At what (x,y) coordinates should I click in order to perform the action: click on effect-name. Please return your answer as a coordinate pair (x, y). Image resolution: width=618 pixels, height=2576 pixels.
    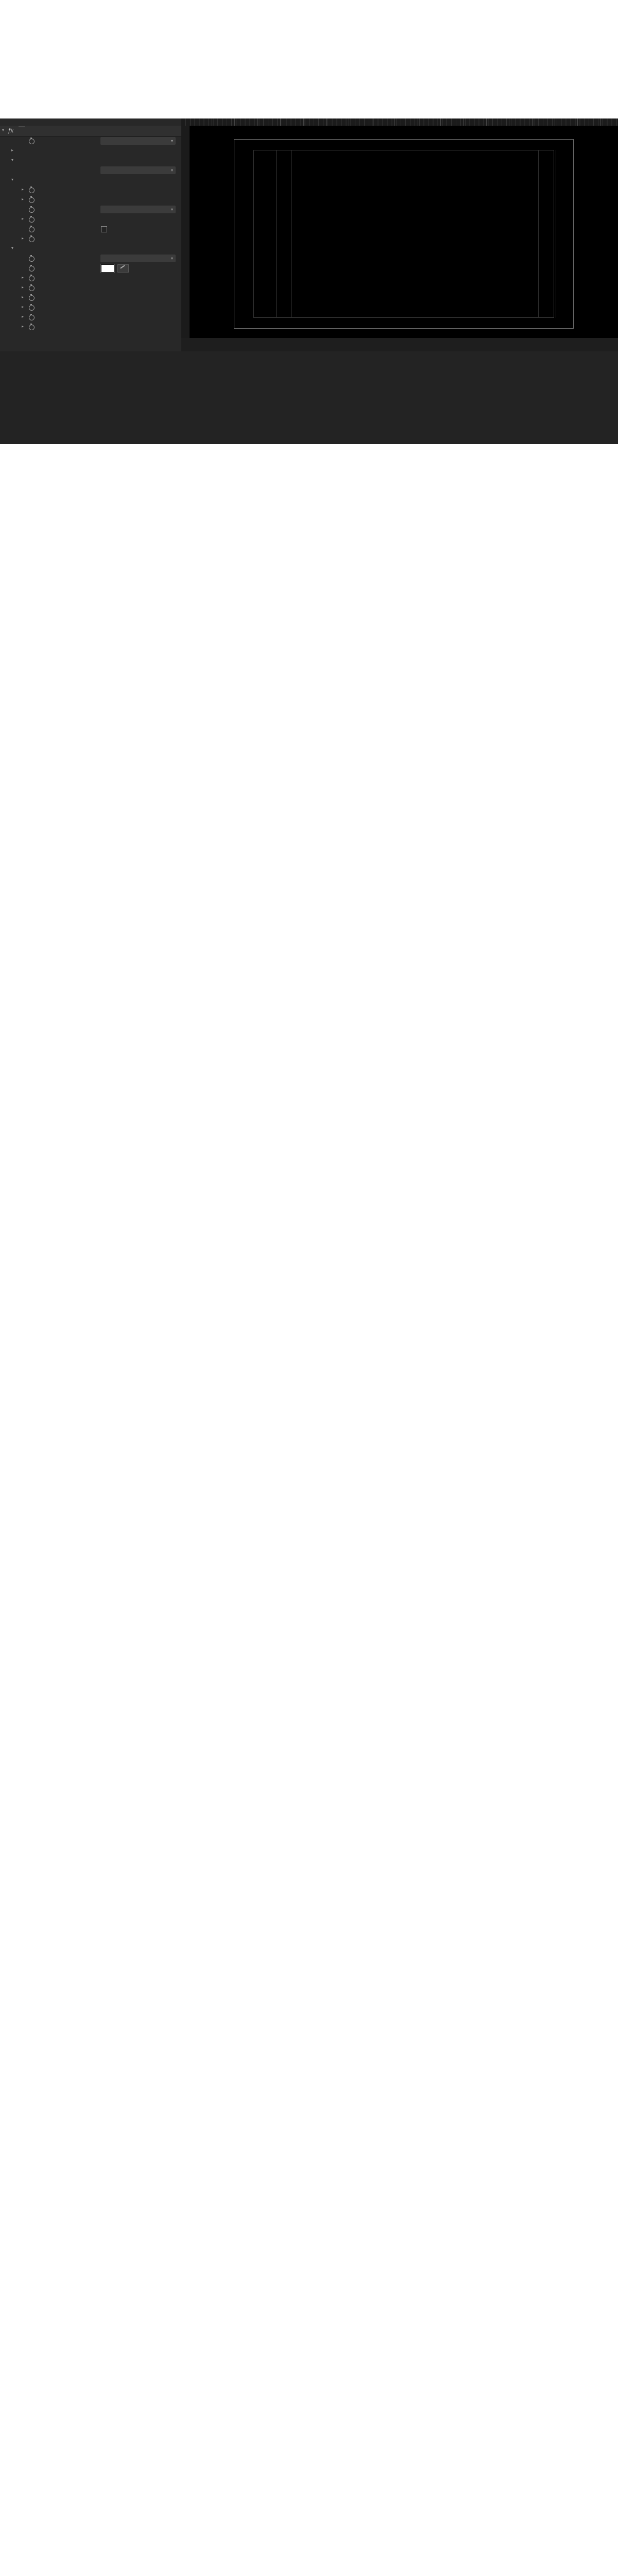
    Looking at the image, I should click on (22, 127).